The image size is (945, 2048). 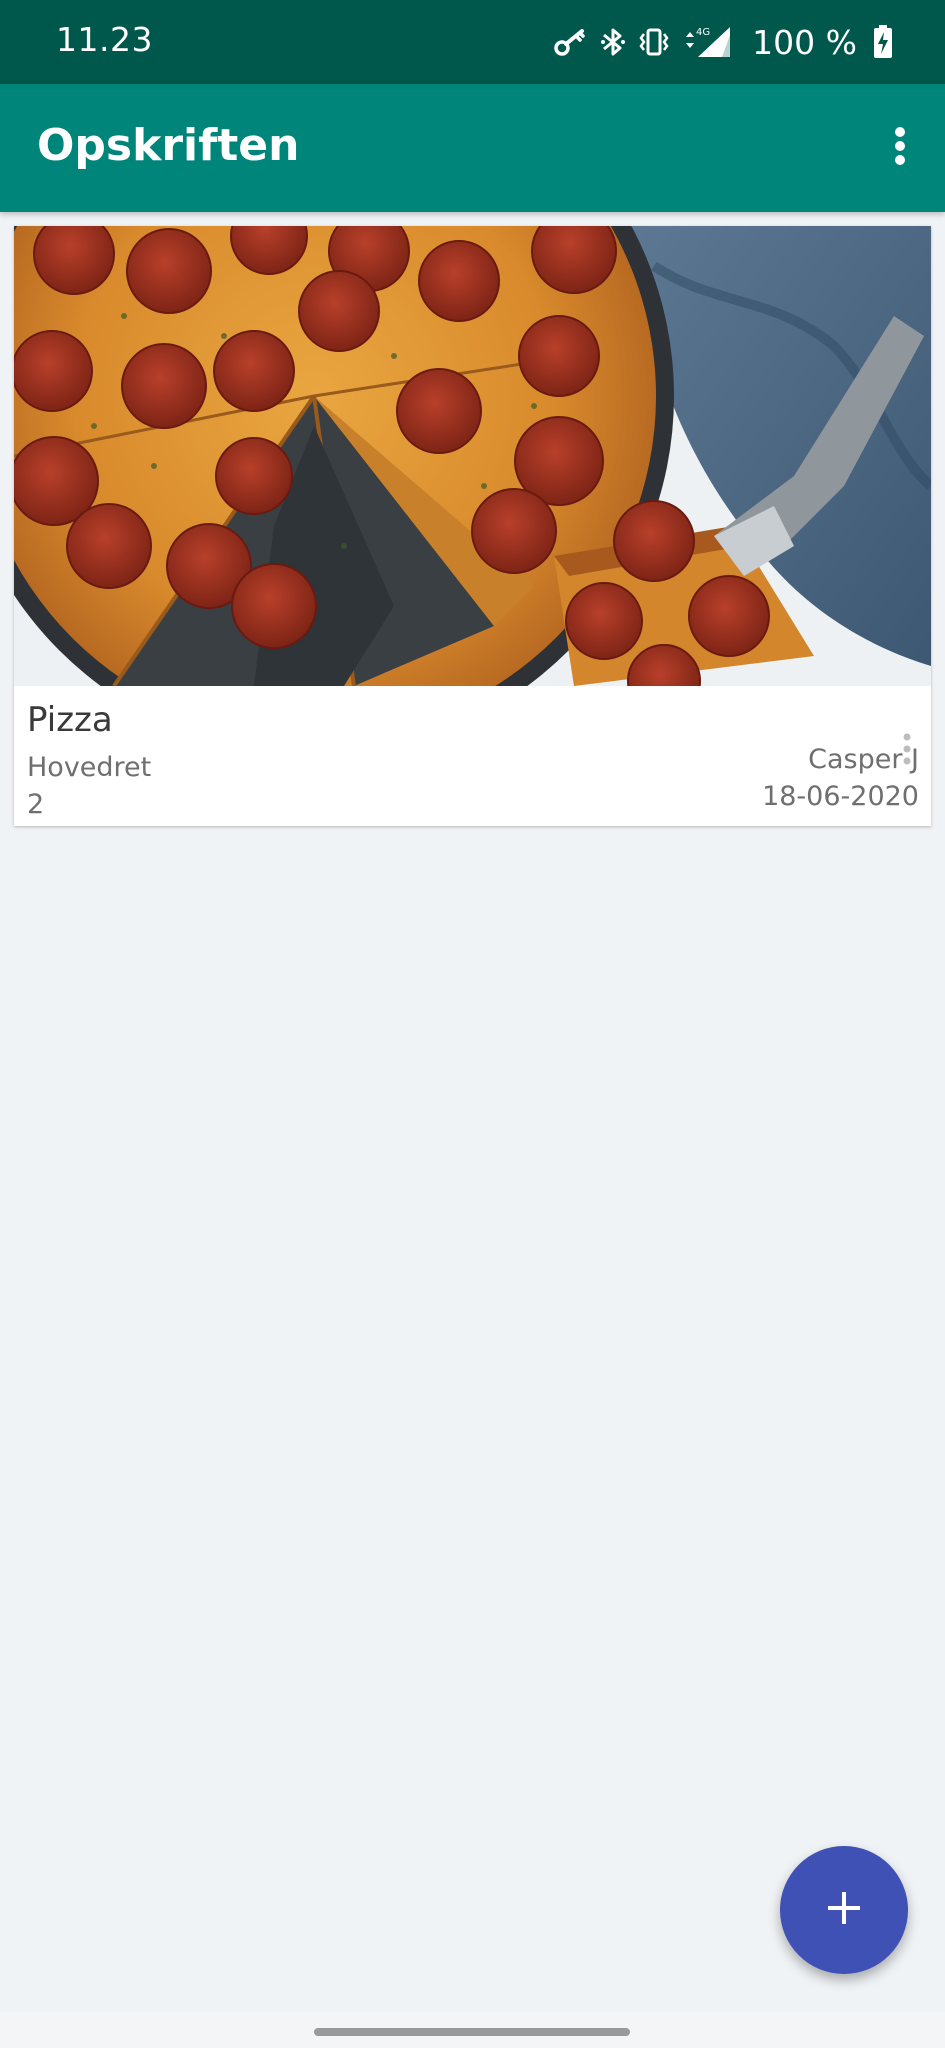 I want to click on vibrate-icon, so click(x=654, y=42).